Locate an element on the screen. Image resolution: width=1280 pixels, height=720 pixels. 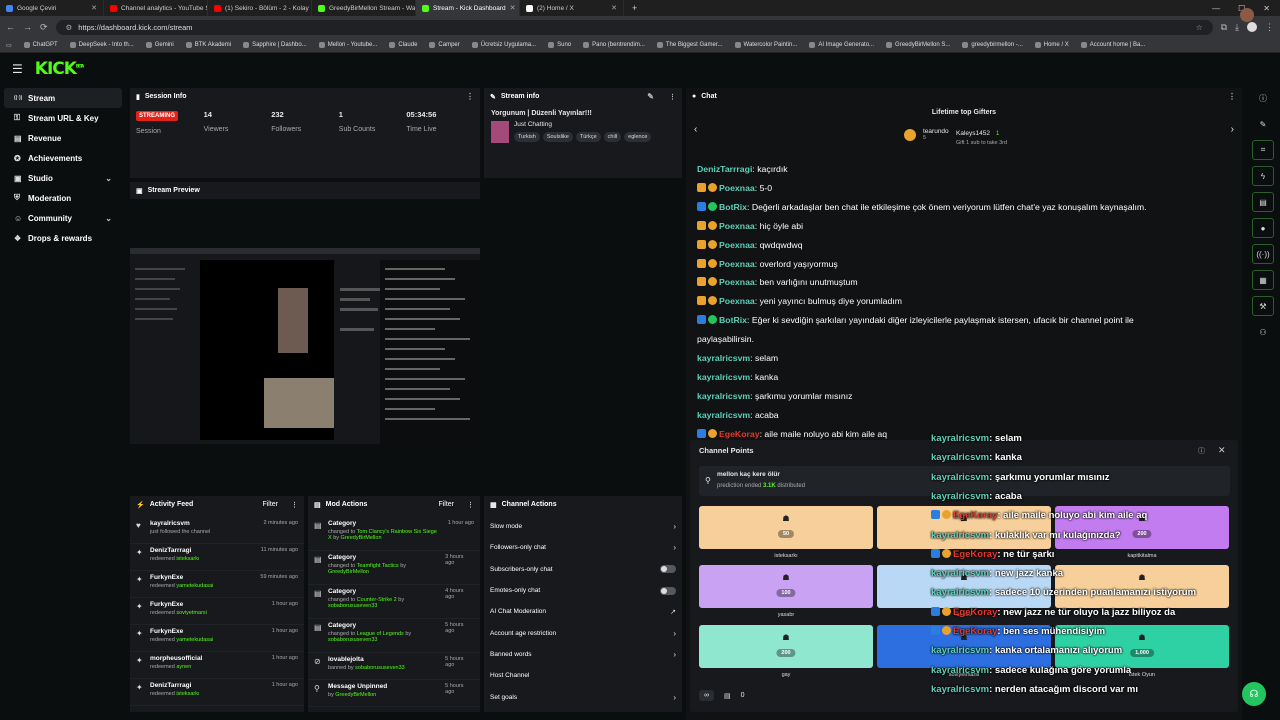
hamburger-menu-icon: ☰ is located at coordinates (17, 69).